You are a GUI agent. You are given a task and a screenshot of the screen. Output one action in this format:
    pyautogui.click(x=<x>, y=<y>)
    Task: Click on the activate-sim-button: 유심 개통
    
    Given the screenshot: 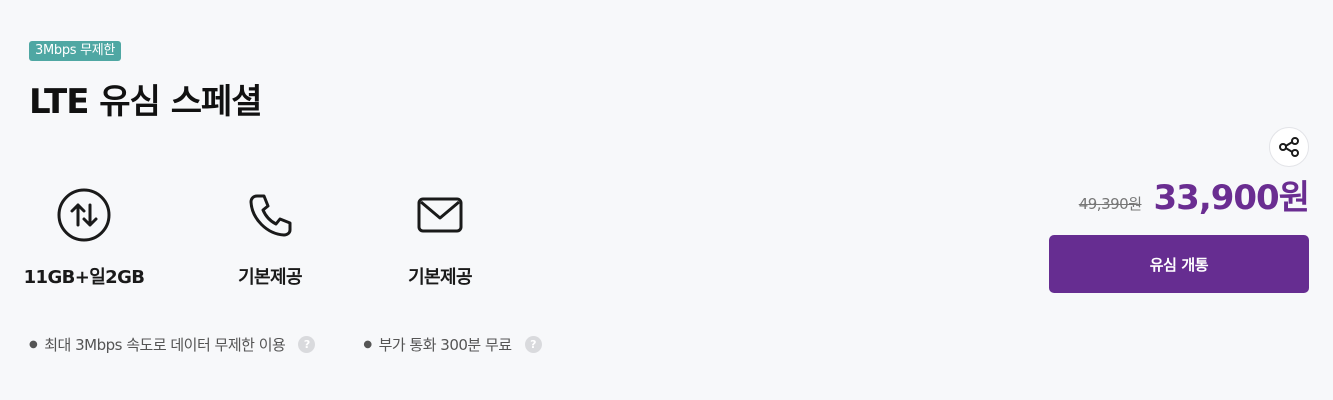 What is the action you would take?
    pyautogui.click(x=1179, y=264)
    